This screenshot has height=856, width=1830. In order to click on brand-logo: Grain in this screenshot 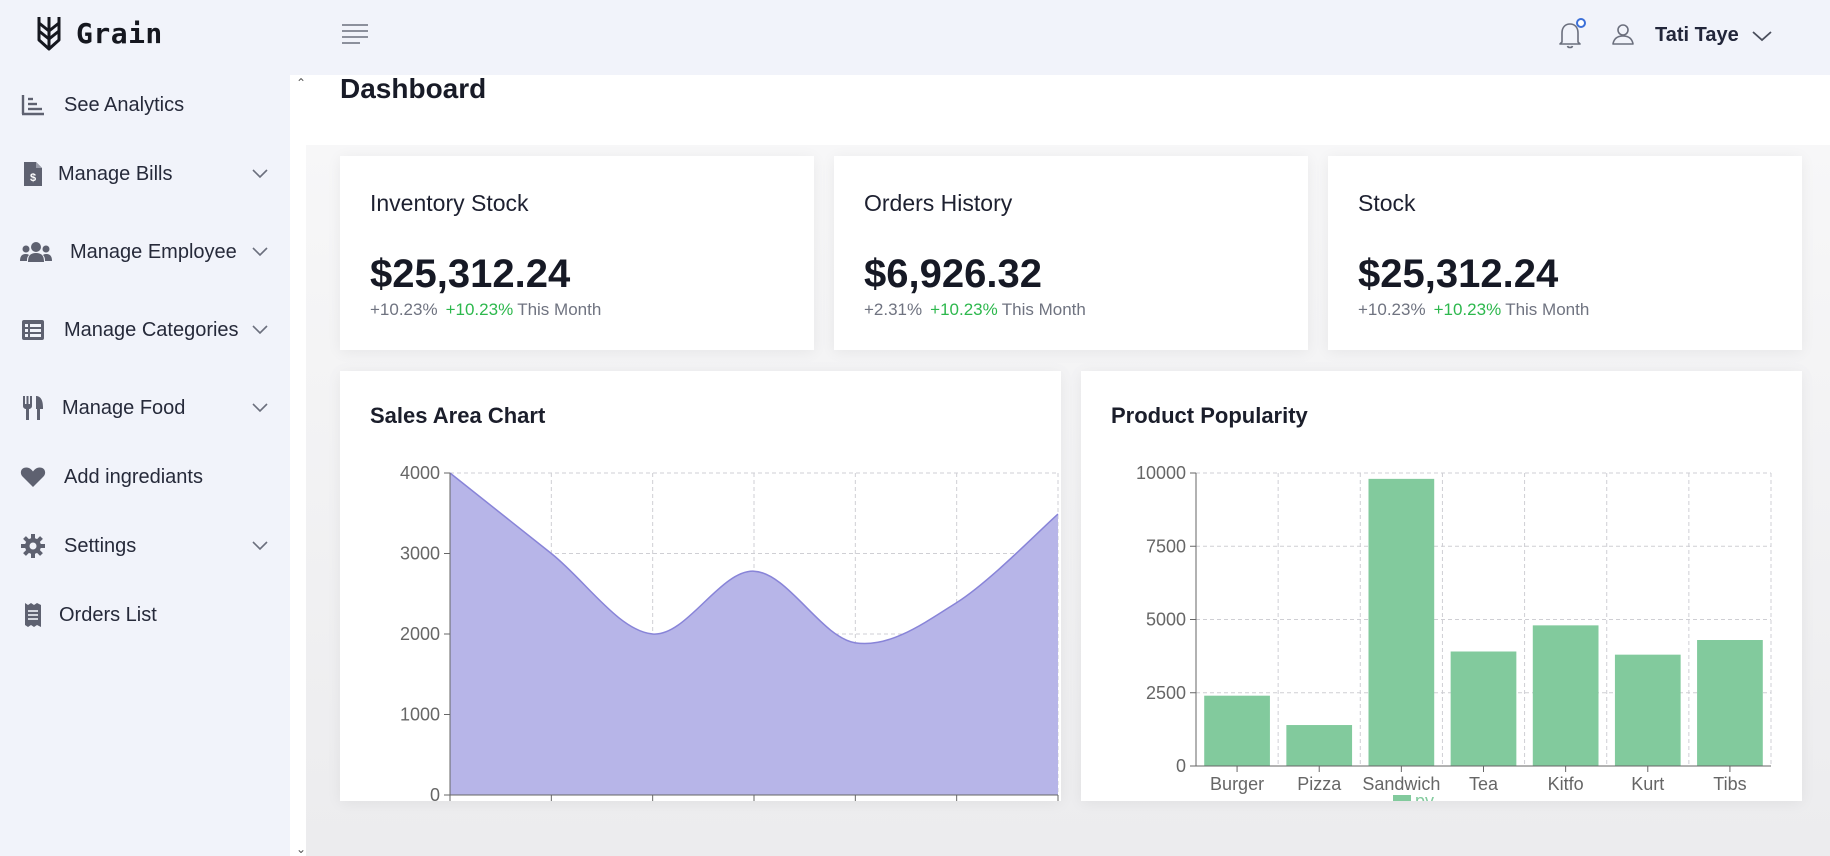, I will do `click(99, 33)`.